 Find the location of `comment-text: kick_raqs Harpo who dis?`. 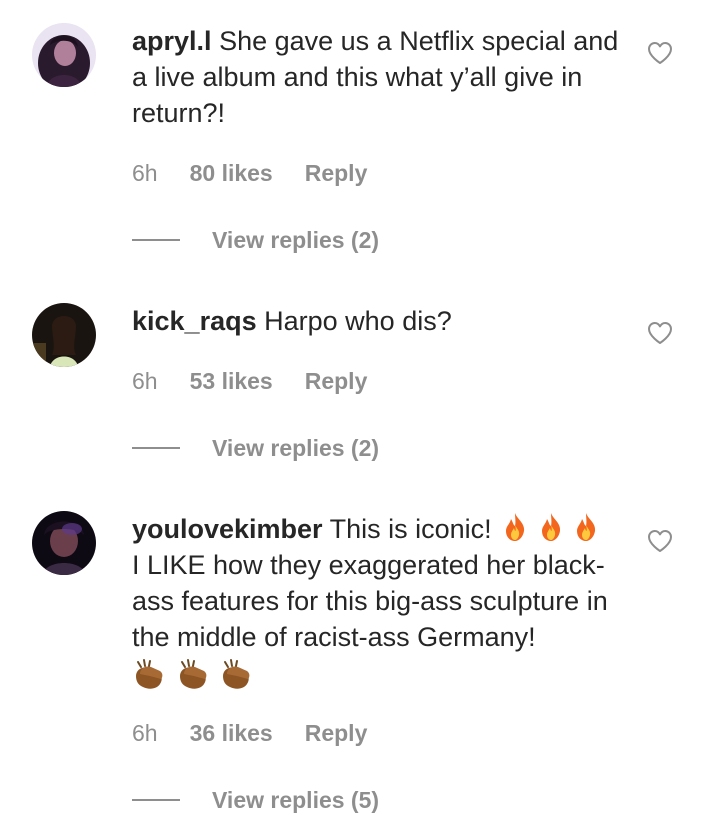

comment-text: kick_raqs Harpo who dis? is located at coordinates (377, 321).